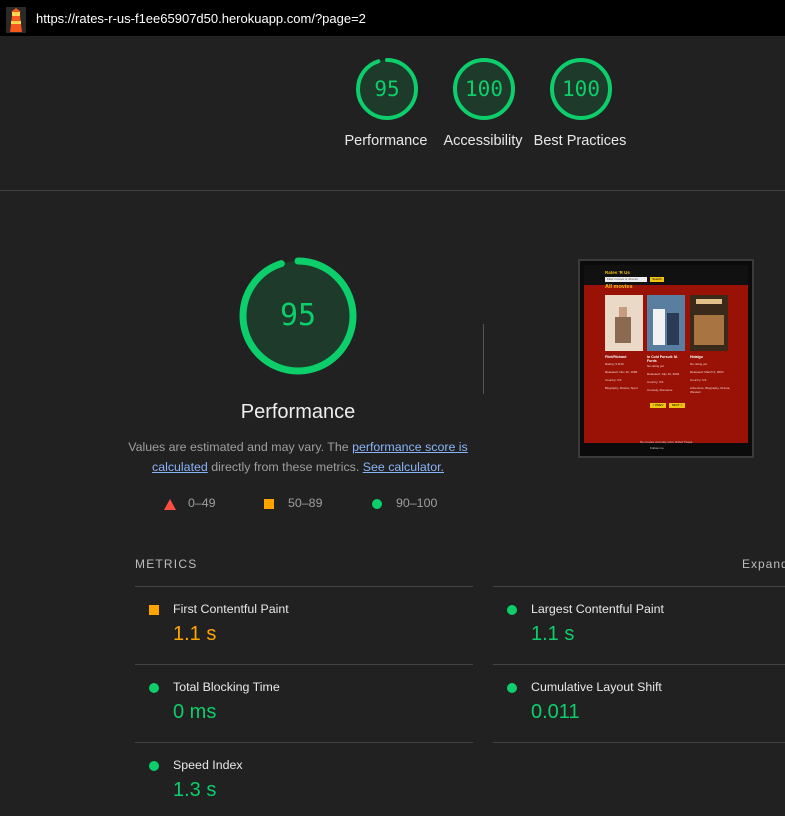 The width and height of the screenshot is (785, 816). I want to click on metric-cls: Cumulative Layout Shift 0.011, so click(639, 701).